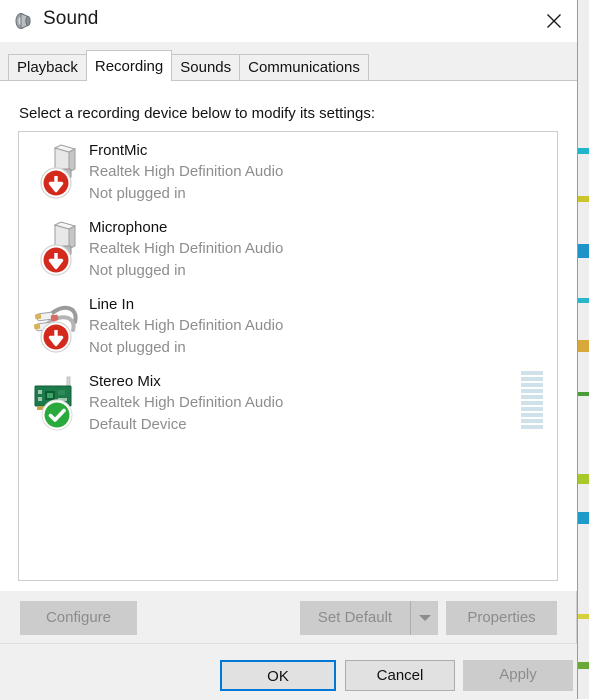 The width and height of the screenshot is (589, 700). What do you see at coordinates (288, 617) in the screenshot?
I see `panel-button-bar: Configure Set Default Properties` at bounding box center [288, 617].